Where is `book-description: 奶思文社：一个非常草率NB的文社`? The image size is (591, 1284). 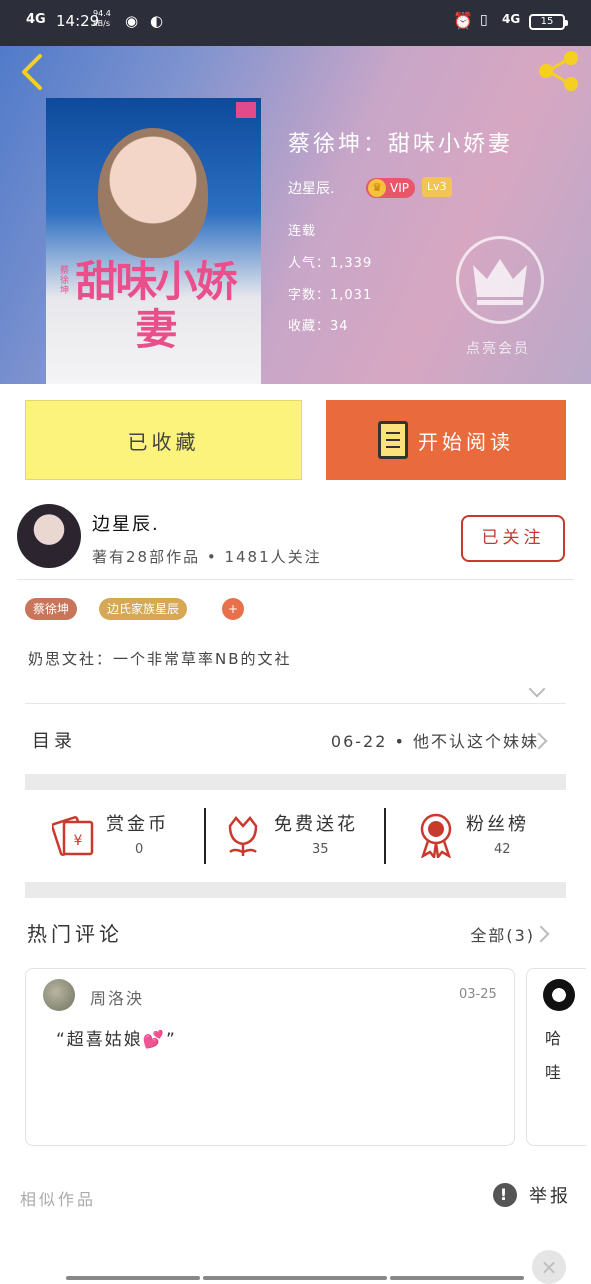
book-description: 奶思文社：一个非常草率NB的文社 is located at coordinates (160, 659).